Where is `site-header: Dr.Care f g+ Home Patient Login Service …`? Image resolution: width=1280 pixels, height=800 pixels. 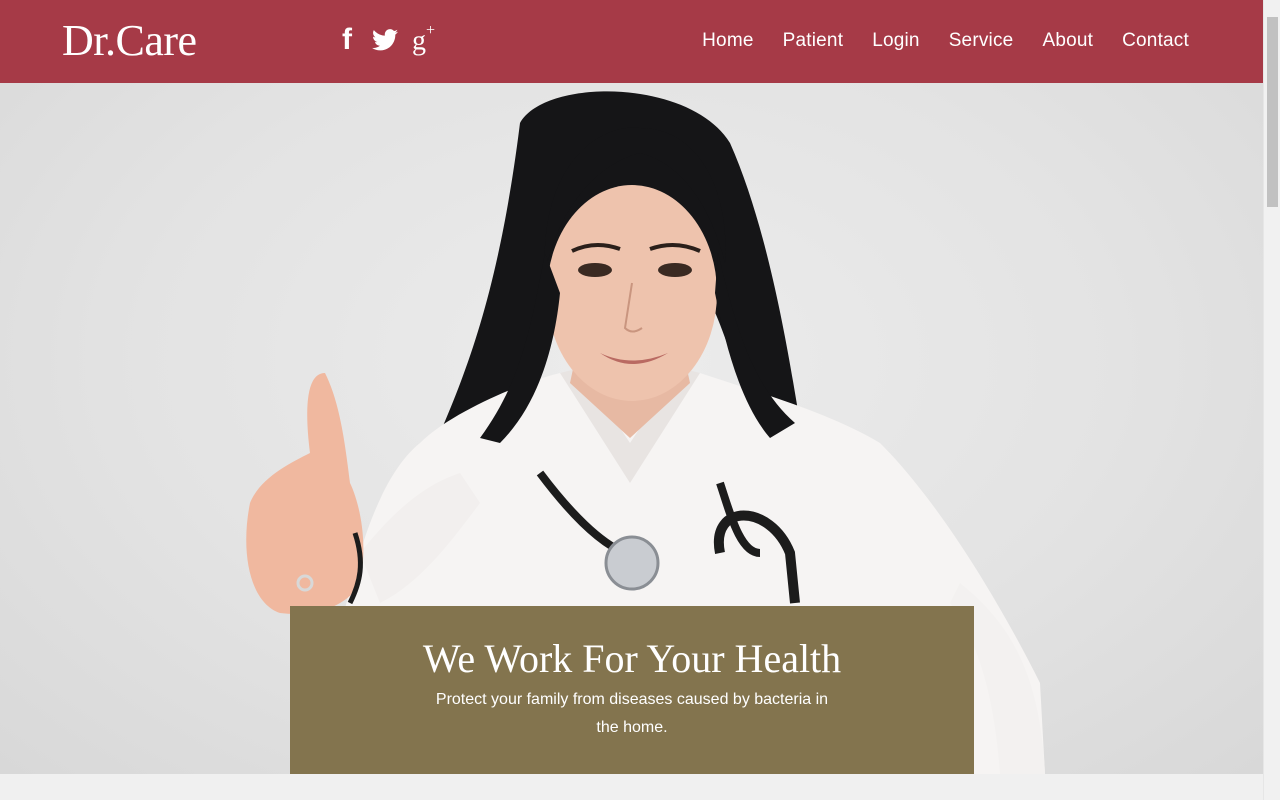
site-header: Dr.Care f g+ Home Patient Login Service … is located at coordinates (631, 41).